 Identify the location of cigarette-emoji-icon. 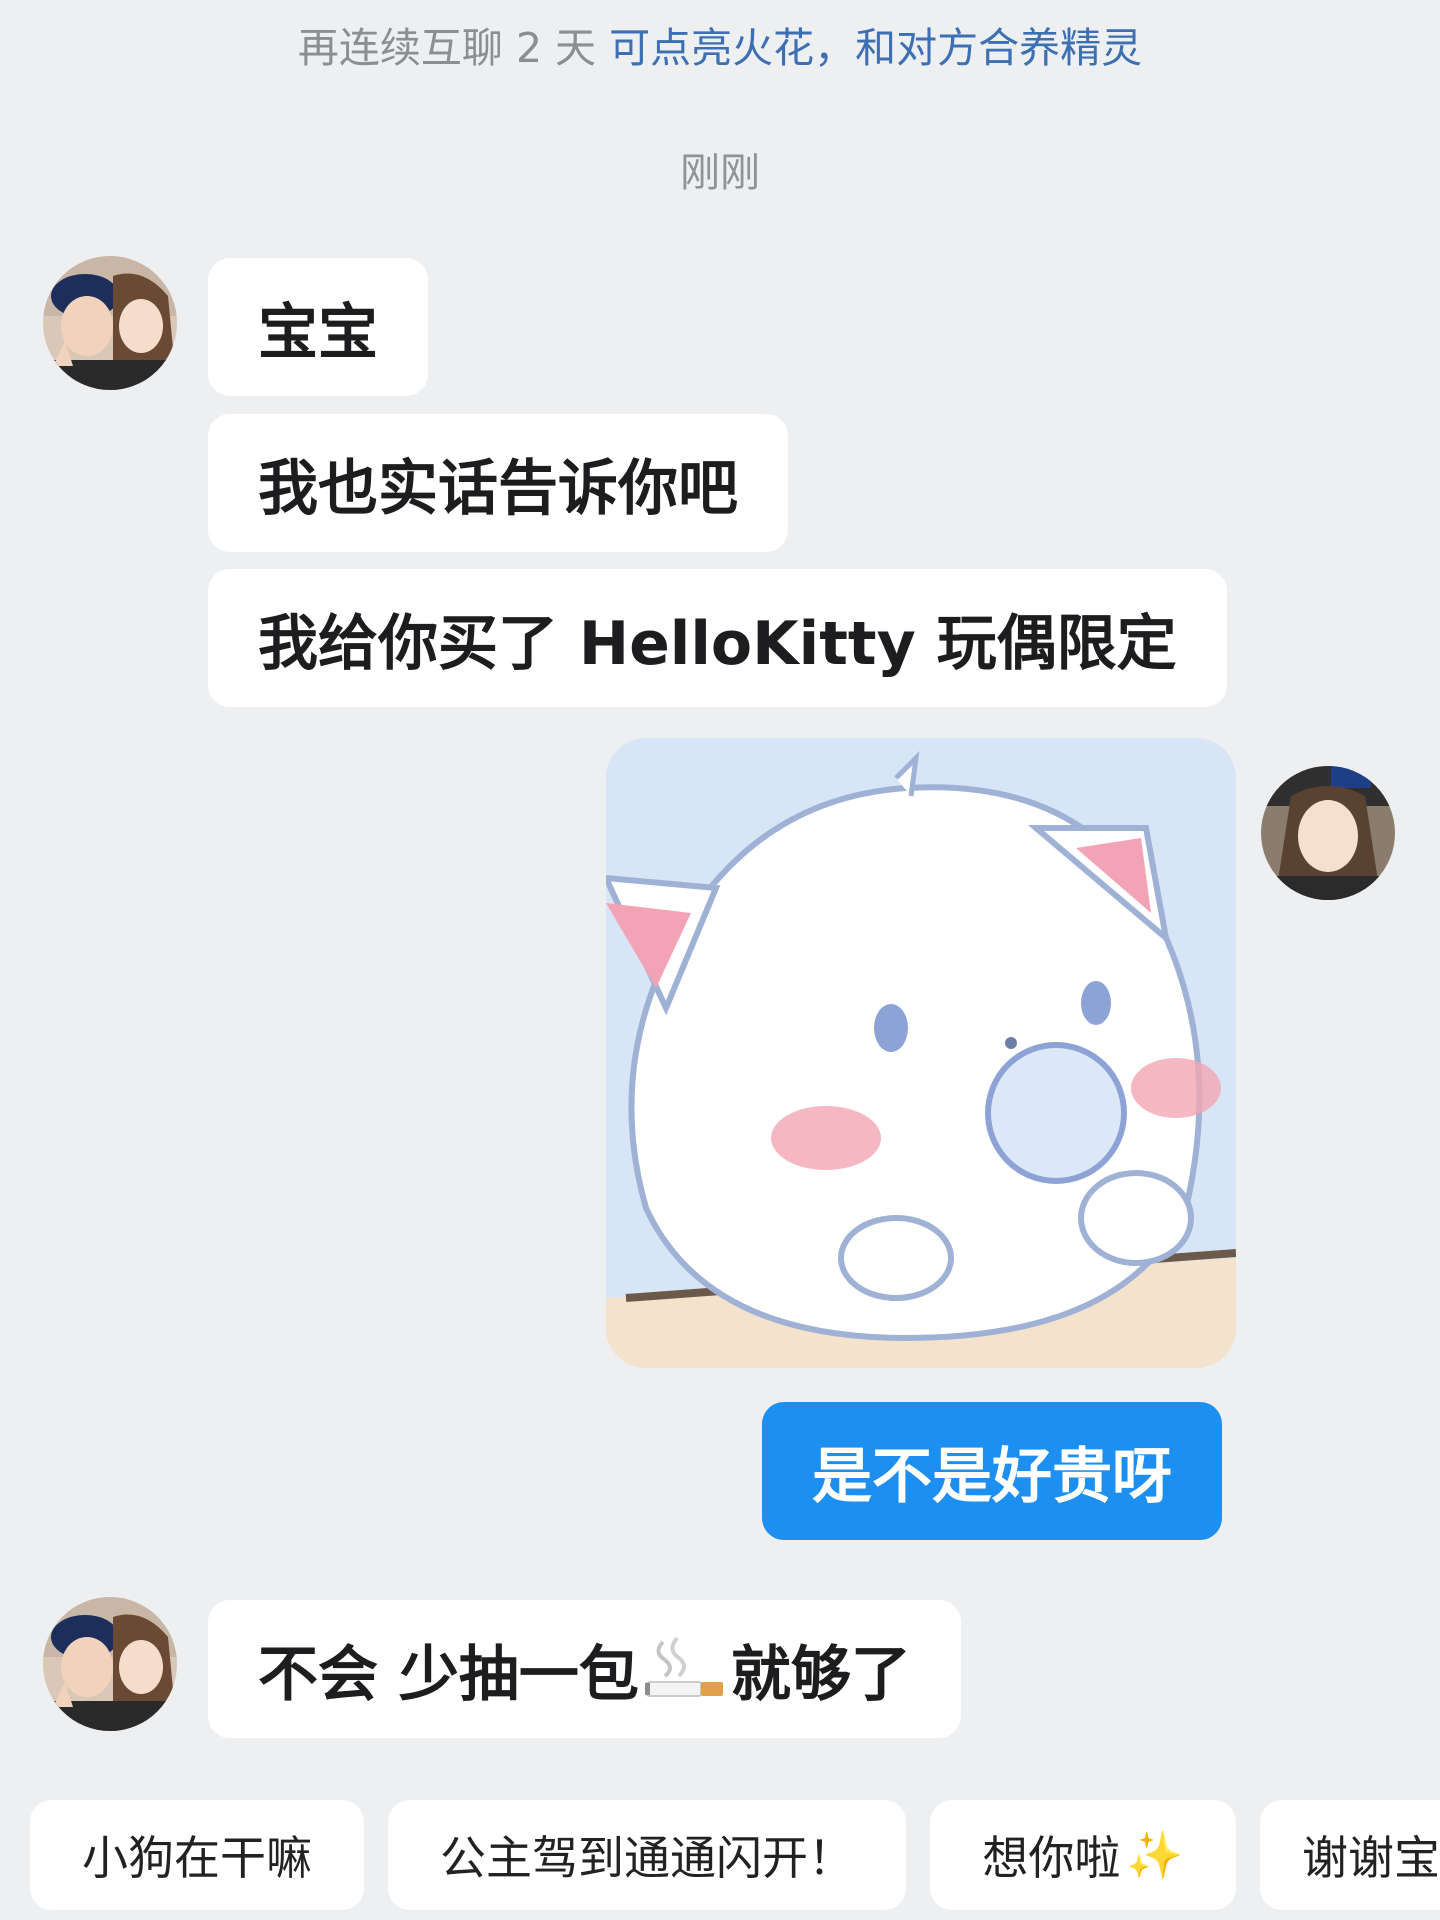
(685, 1669).